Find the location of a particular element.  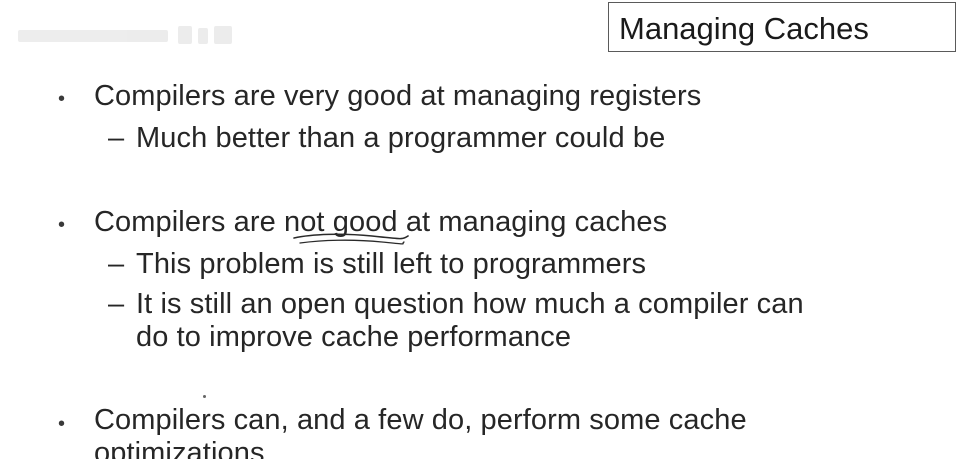

bullet-2-text-after: at managing caches is located at coordinates (532, 222).